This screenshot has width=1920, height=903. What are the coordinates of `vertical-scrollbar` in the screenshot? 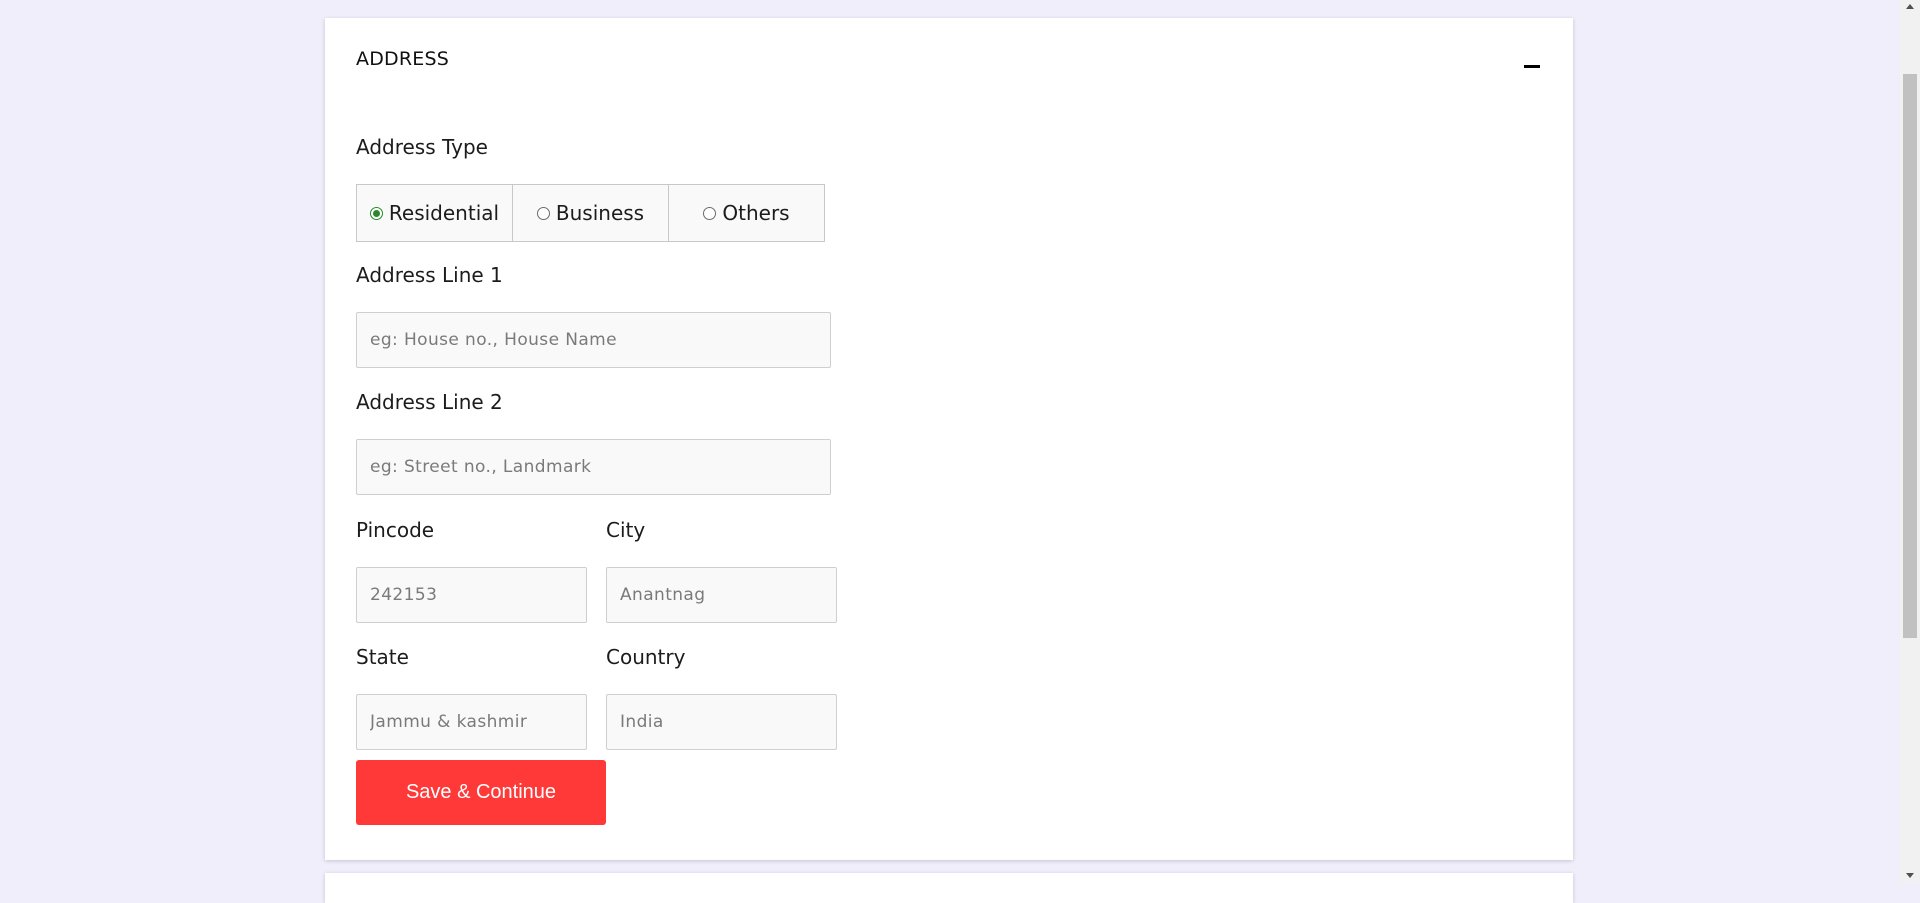 It's located at (1910, 441).